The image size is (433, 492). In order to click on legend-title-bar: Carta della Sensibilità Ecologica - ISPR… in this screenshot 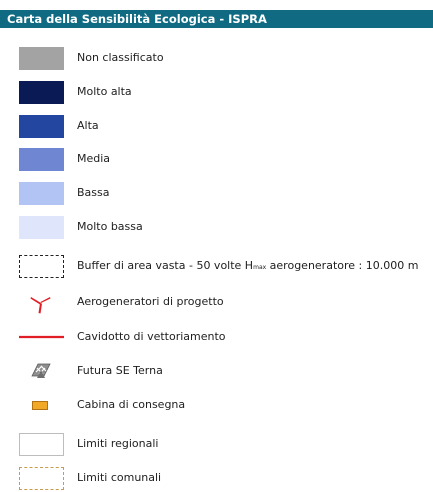, I will do `click(216, 19)`.